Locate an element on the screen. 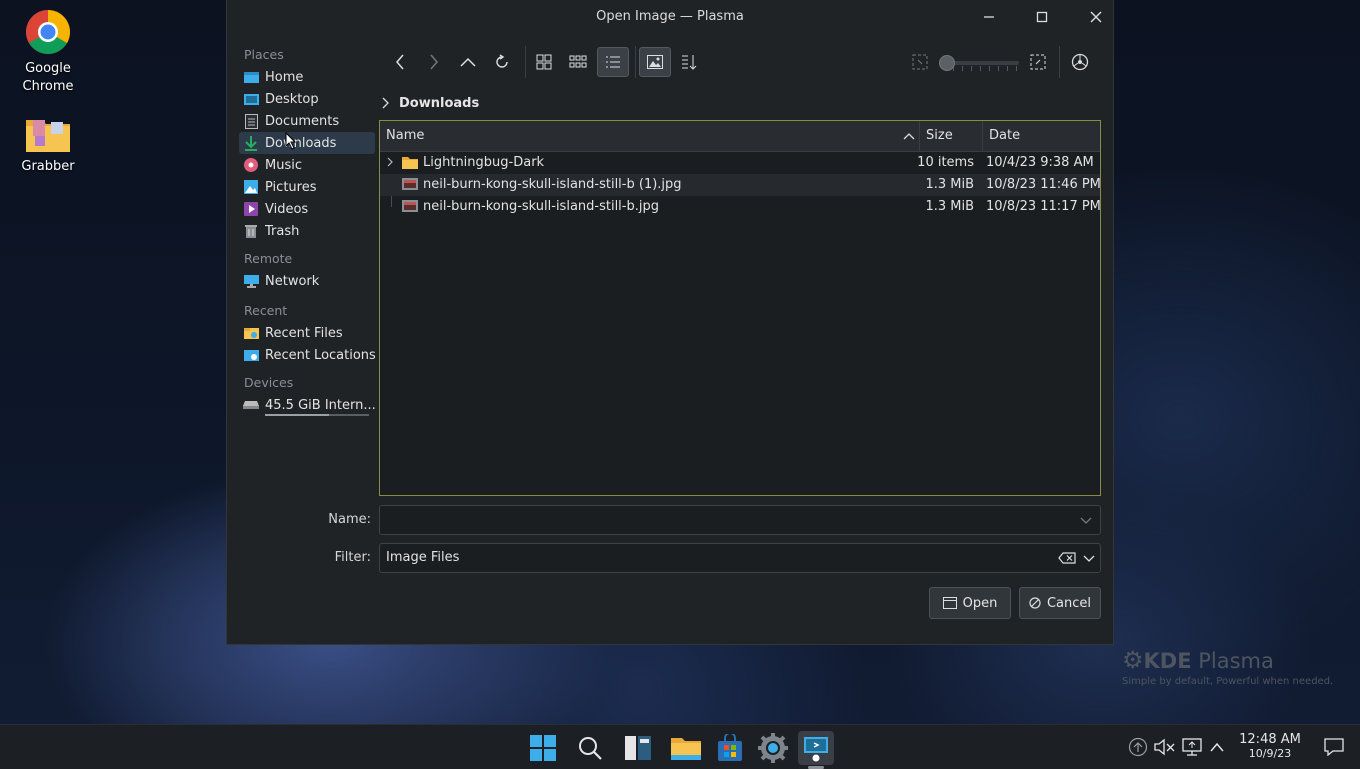 This screenshot has width=1360, height=769. breadcrumb: Downloads is located at coordinates (430, 103).